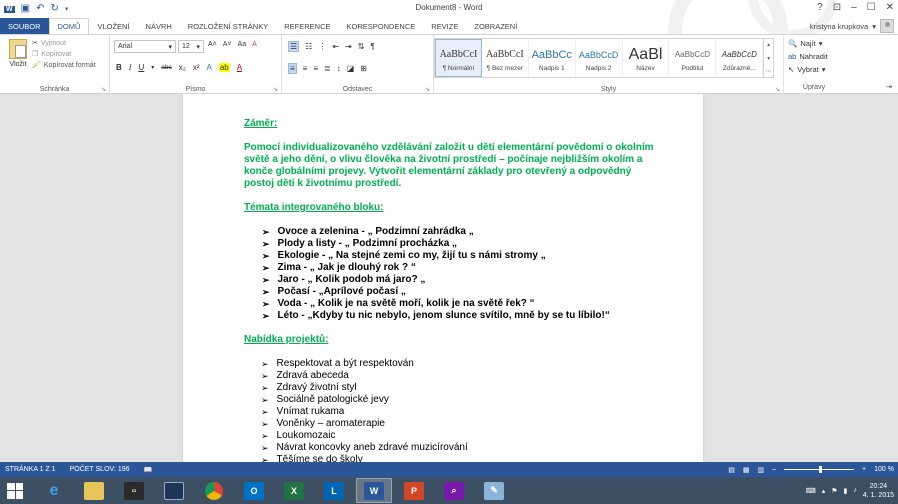 The width and height of the screenshot is (898, 504). Describe the element at coordinates (54, 490) in the screenshot. I see `taskbar-ie: e` at that location.